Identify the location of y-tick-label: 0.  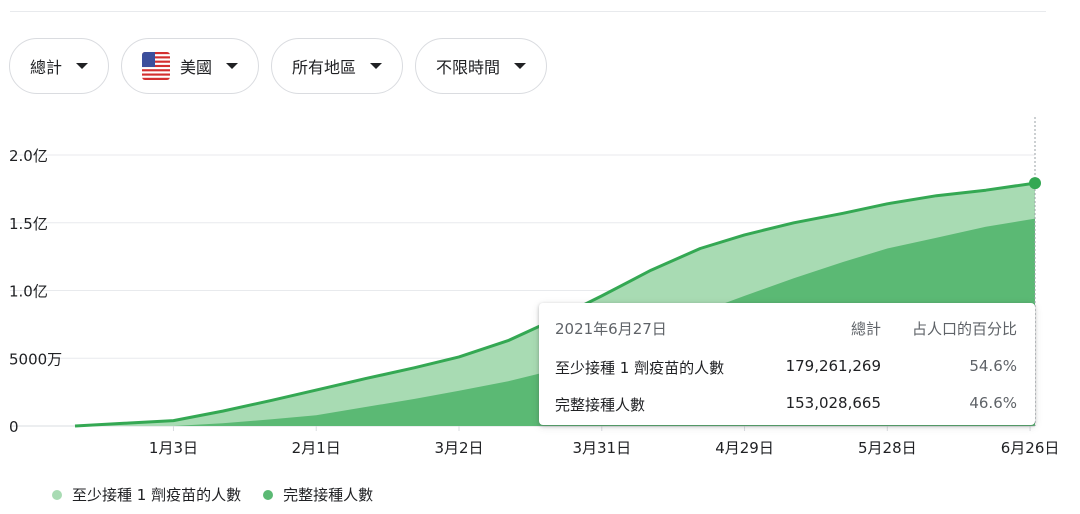
(14, 427).